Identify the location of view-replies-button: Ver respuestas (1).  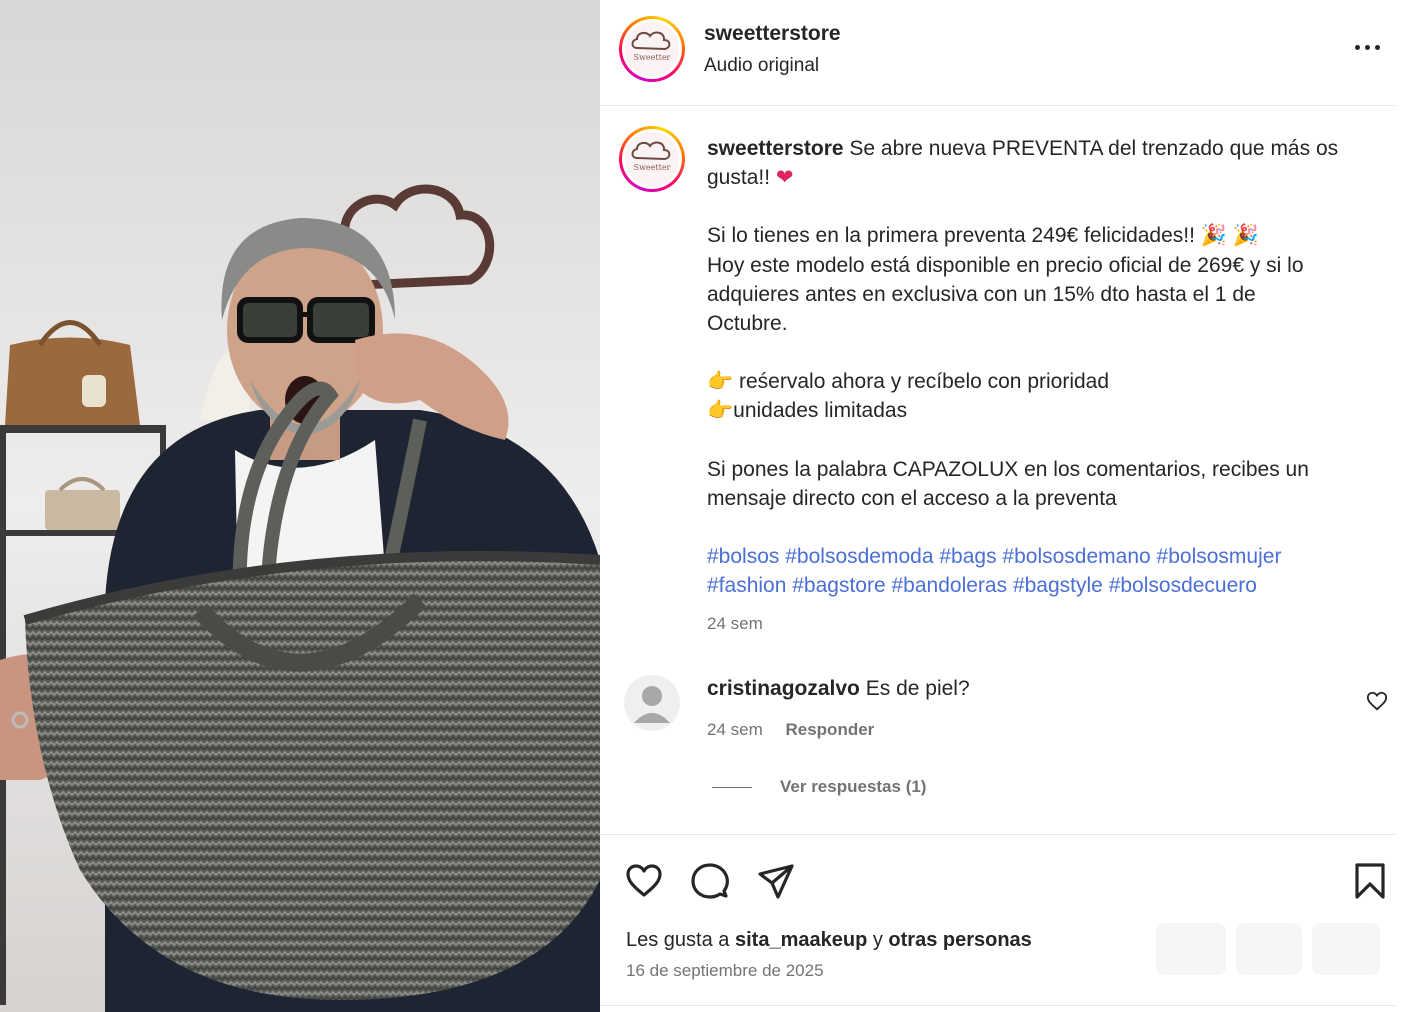
(819, 787).